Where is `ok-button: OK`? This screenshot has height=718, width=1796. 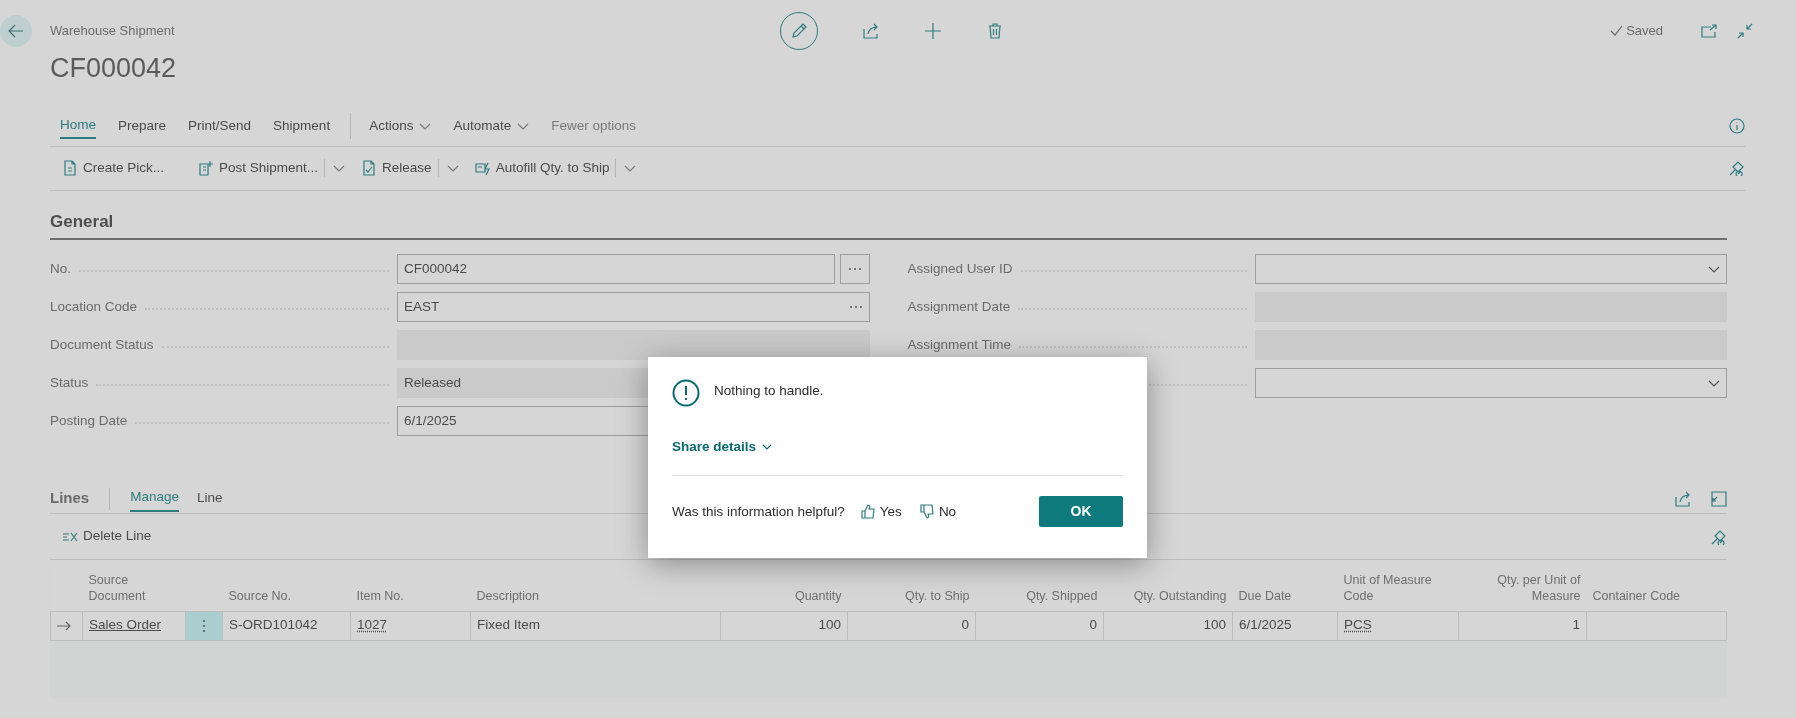
ok-button: OK is located at coordinates (1081, 512).